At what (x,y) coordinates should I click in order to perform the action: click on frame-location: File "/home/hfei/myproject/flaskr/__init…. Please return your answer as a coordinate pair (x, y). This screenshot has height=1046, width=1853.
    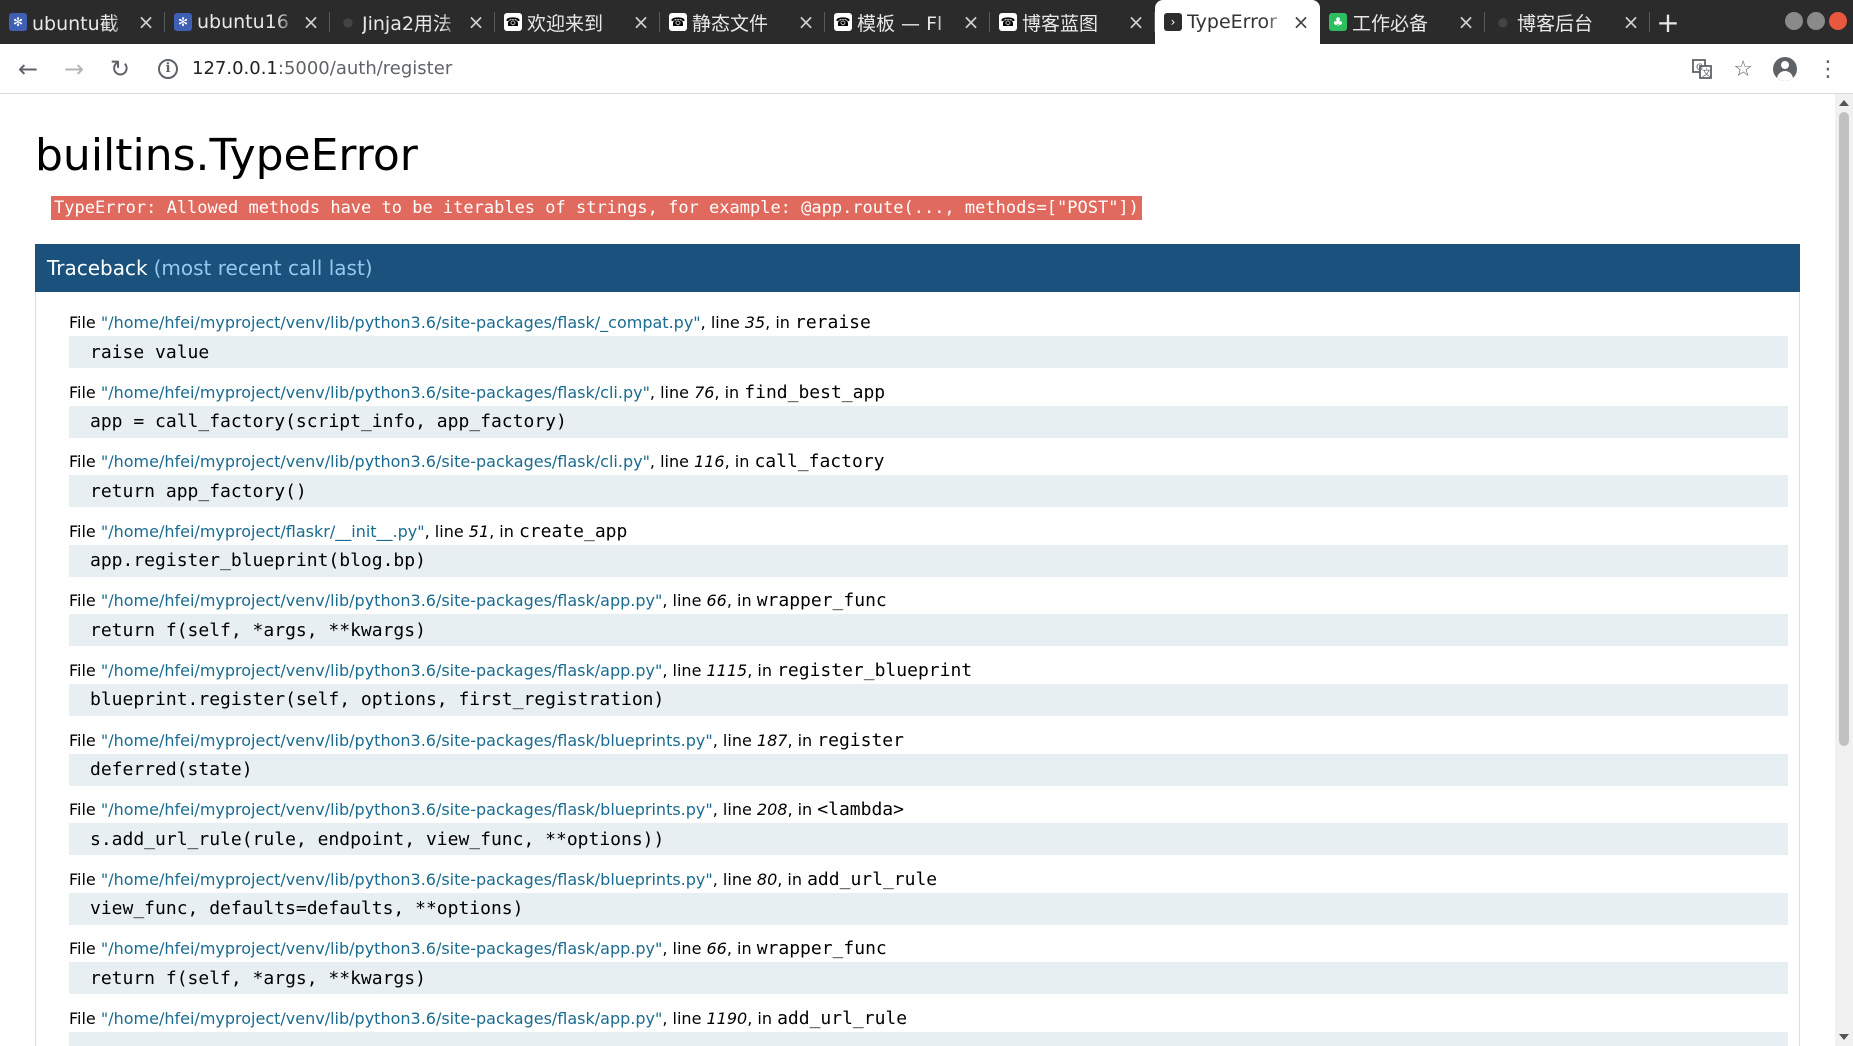
    Looking at the image, I should click on (348, 531).